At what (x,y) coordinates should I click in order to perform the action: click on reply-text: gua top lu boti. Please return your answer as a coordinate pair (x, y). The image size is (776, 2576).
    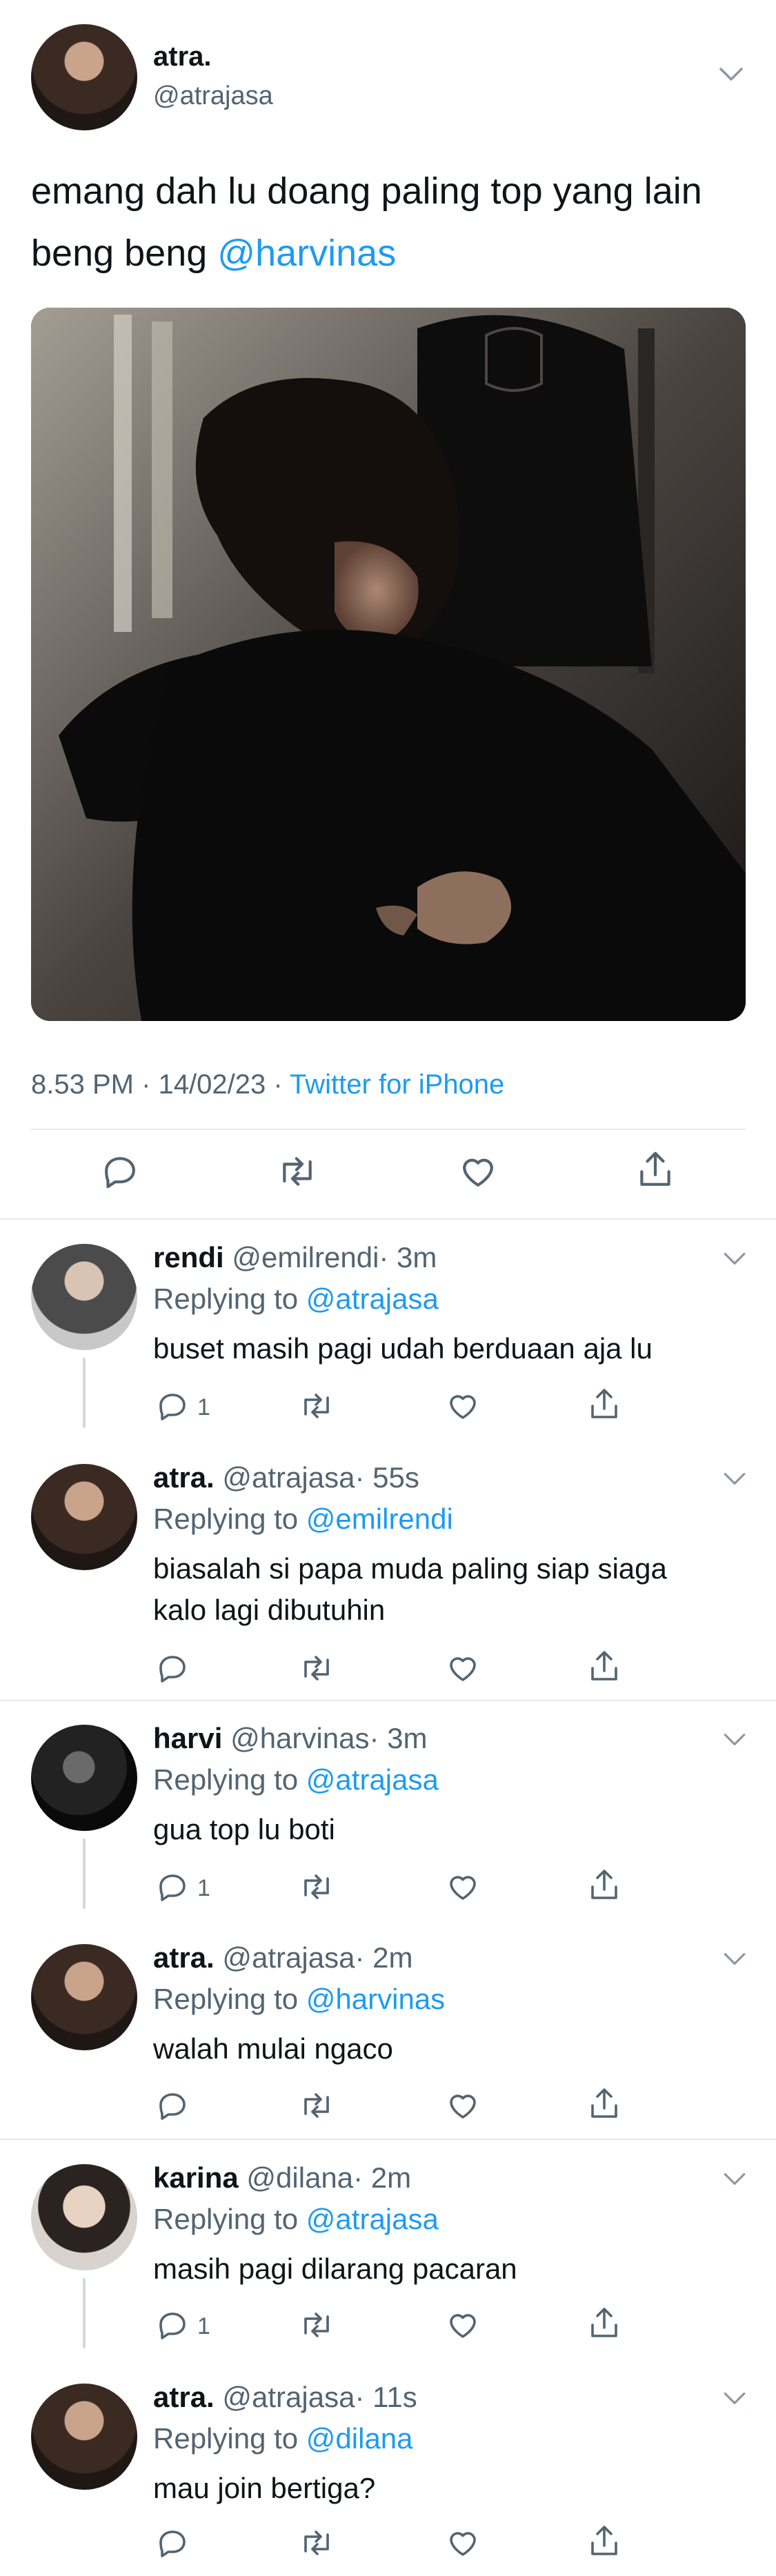
    Looking at the image, I should click on (244, 1829).